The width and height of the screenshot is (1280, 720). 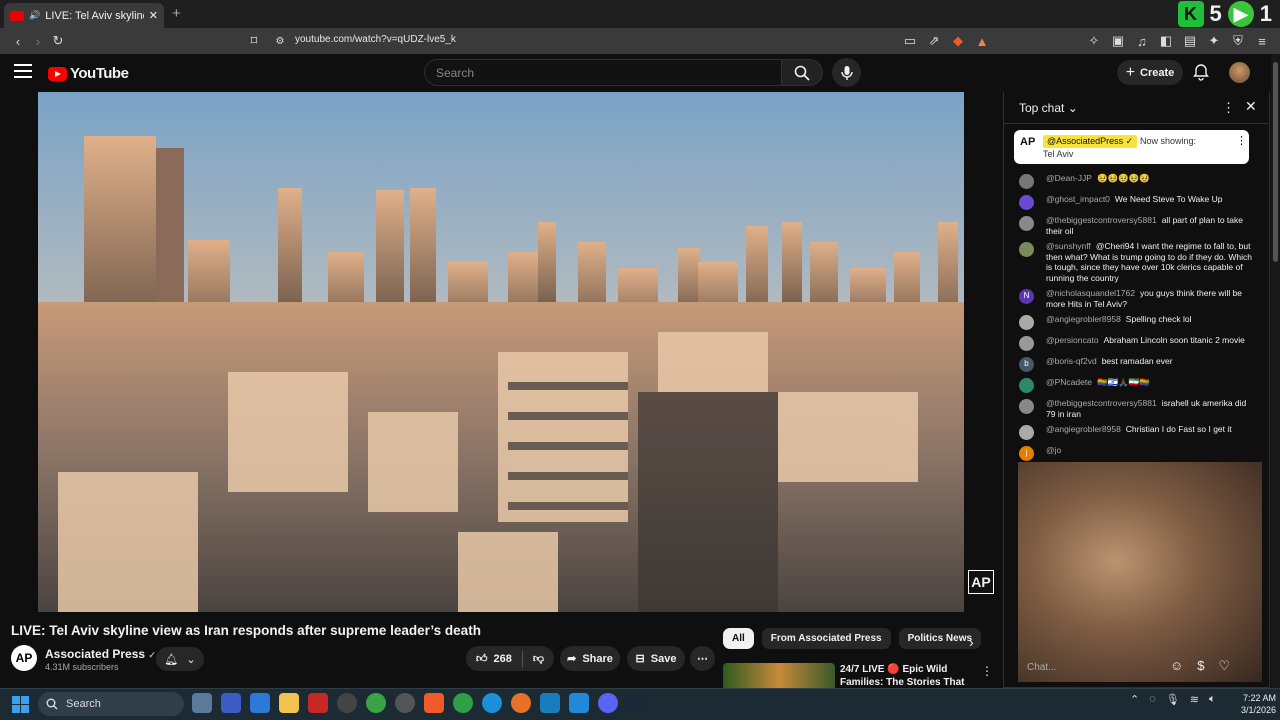 I want to click on chat-author: @boris-qf2vd, so click(x=1071, y=361).